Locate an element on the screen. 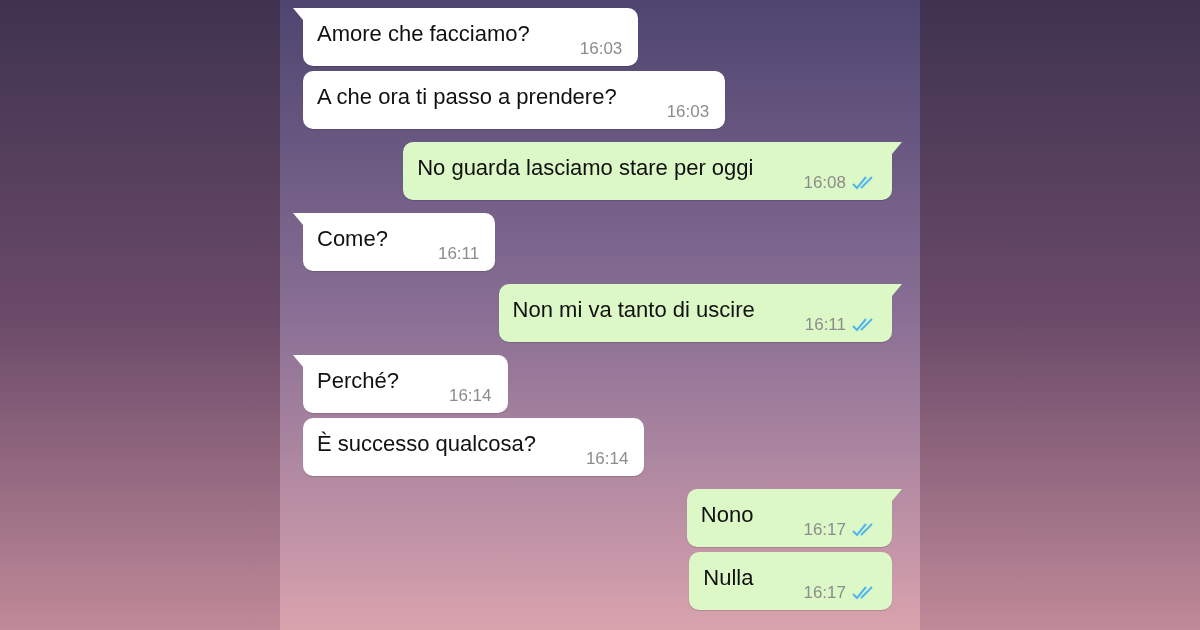 Image resolution: width=1200 pixels, height=630 pixels. message-text: Nono is located at coordinates (727, 515).